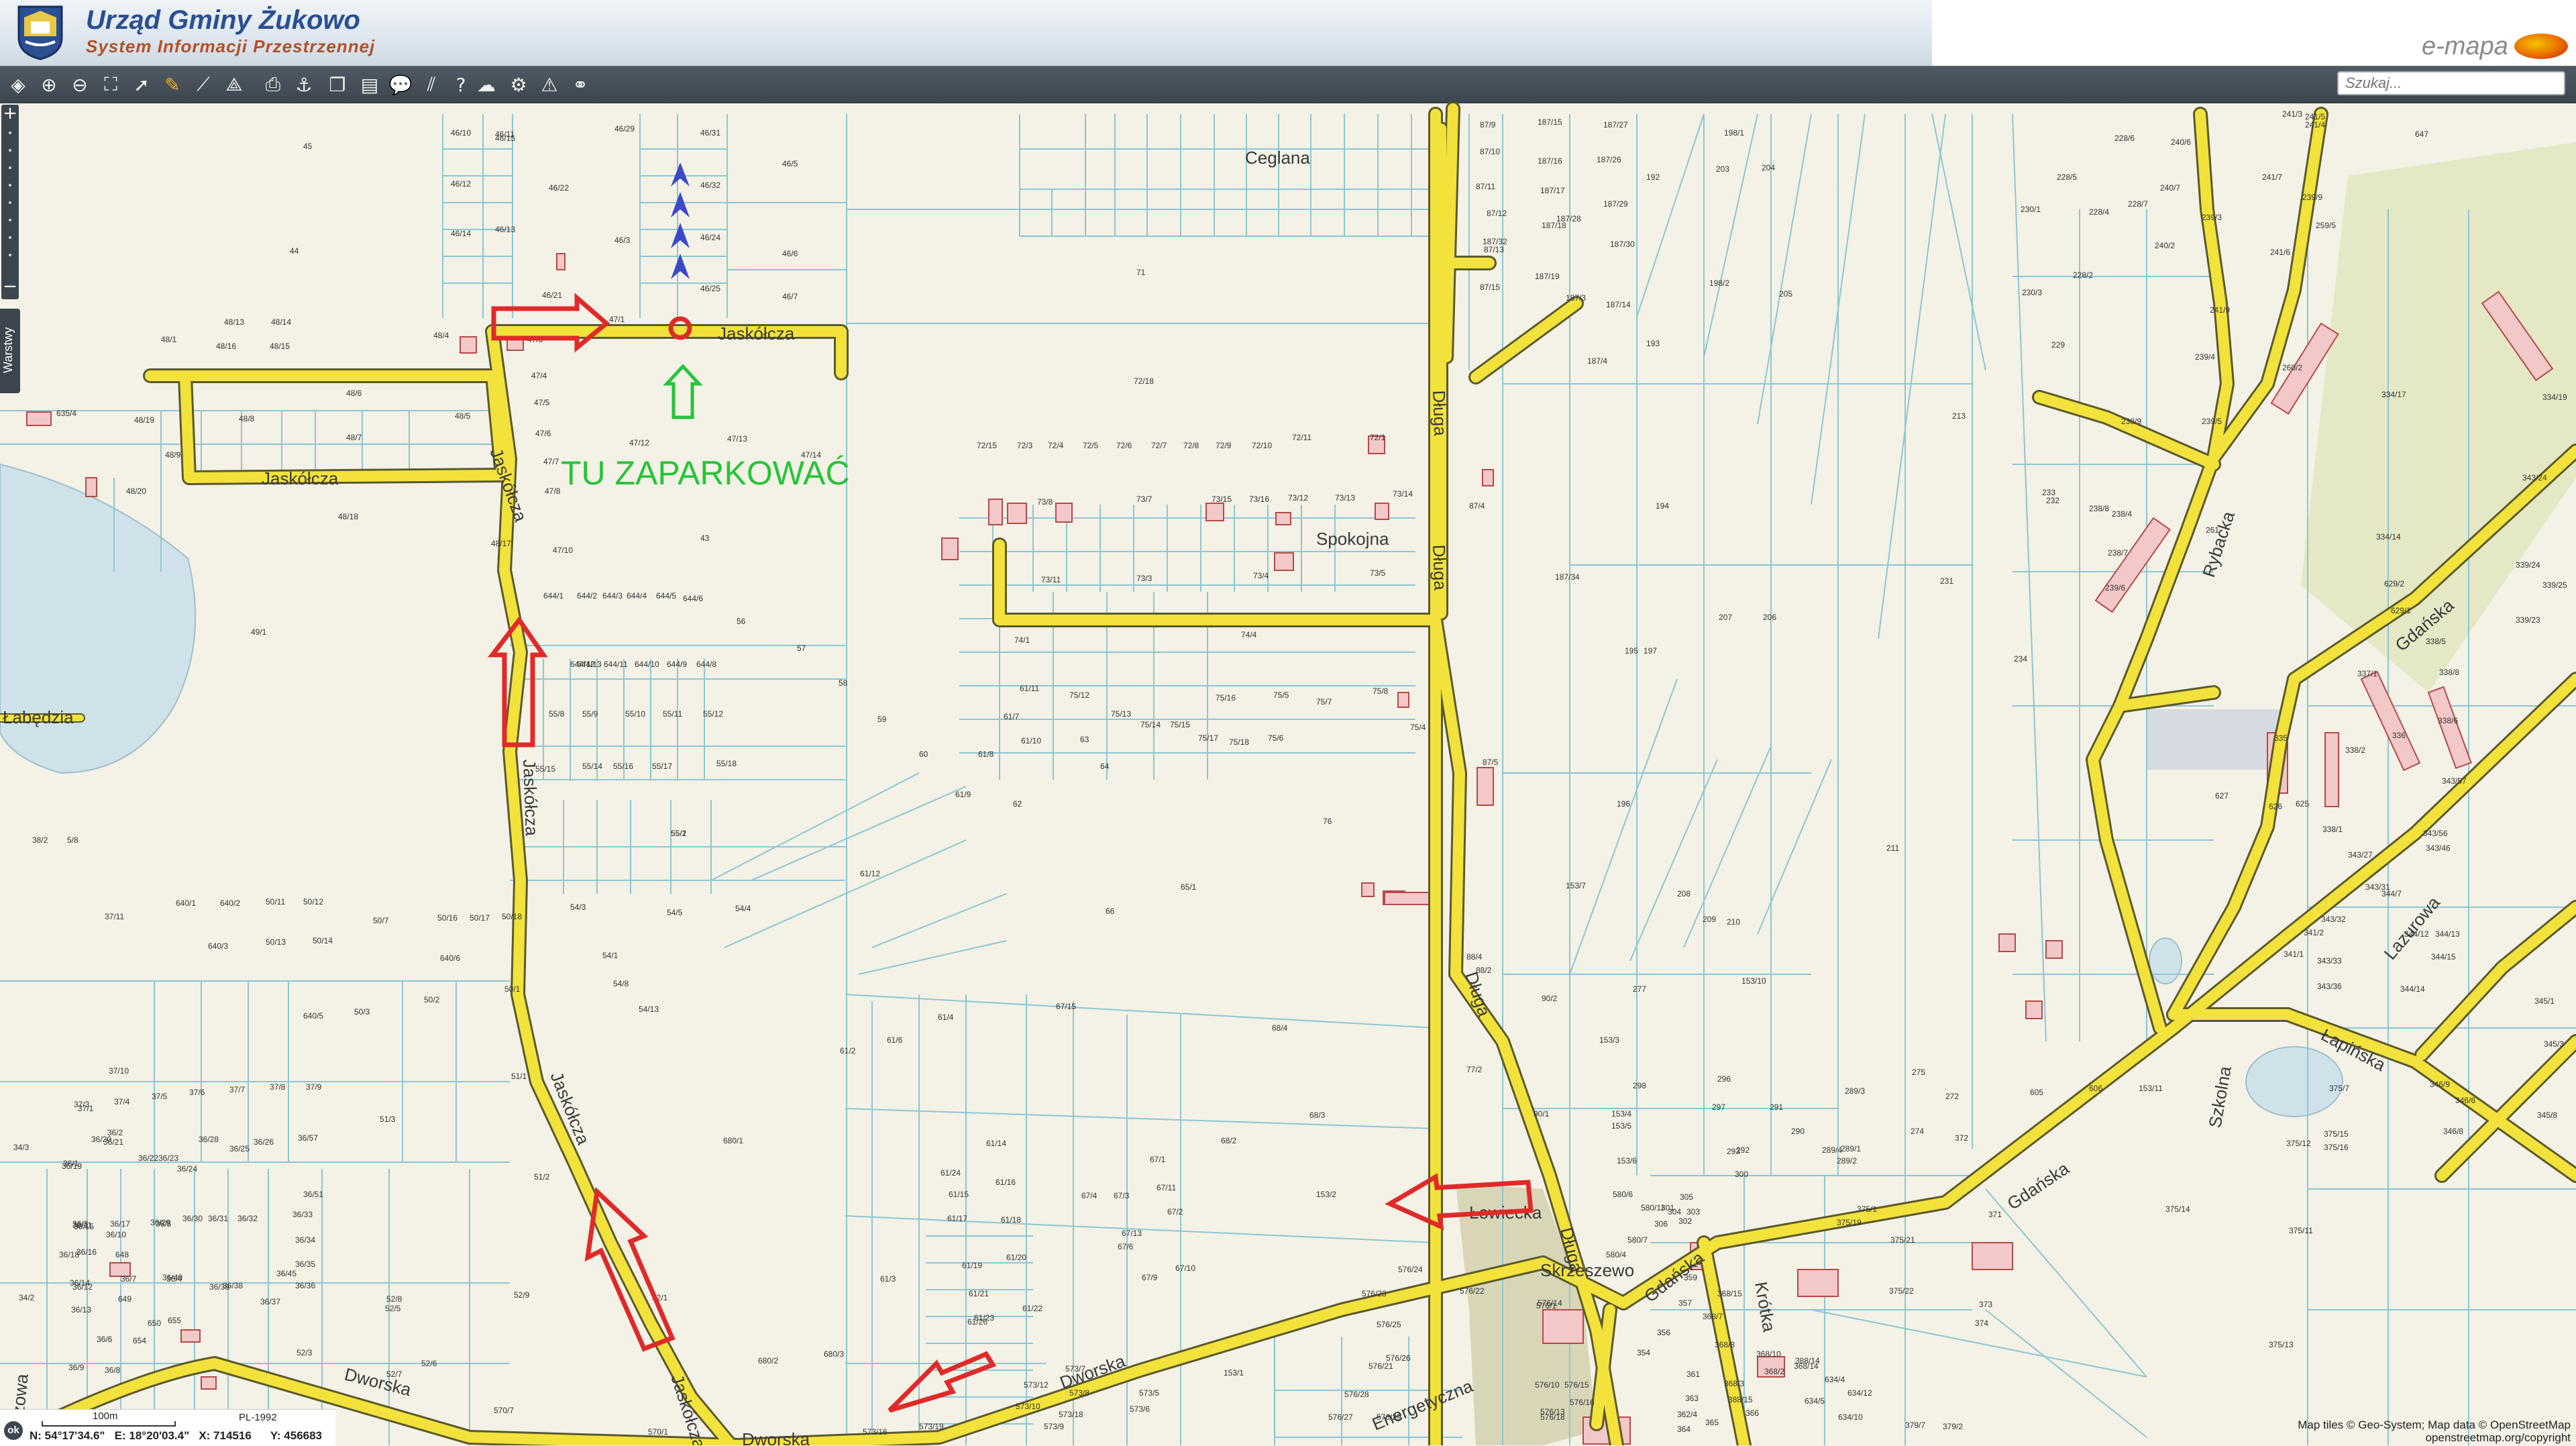  What do you see at coordinates (1683, 1429) in the screenshot?
I see `parcel-number: 364` at bounding box center [1683, 1429].